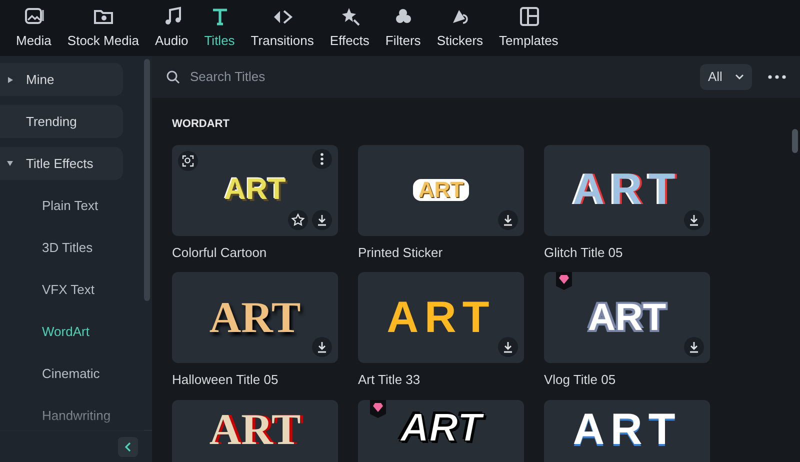  I want to click on category-item: Mine, so click(61, 79).